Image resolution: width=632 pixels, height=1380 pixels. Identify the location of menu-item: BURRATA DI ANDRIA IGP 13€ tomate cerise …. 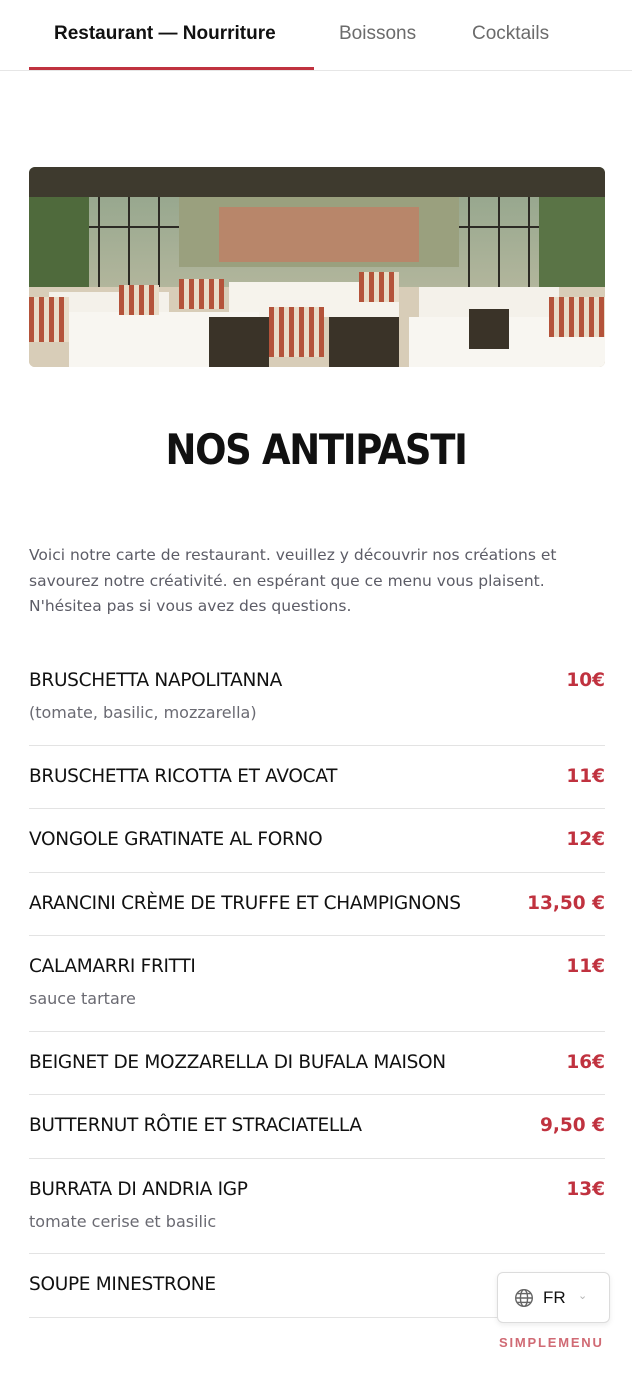
(317, 1206).